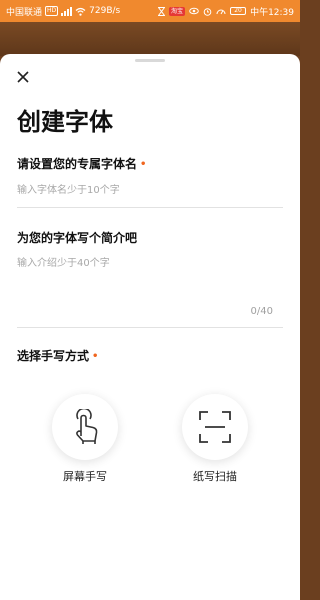  Describe the element at coordinates (65, 122) in the screenshot. I see `page-title: 创建字体` at that location.